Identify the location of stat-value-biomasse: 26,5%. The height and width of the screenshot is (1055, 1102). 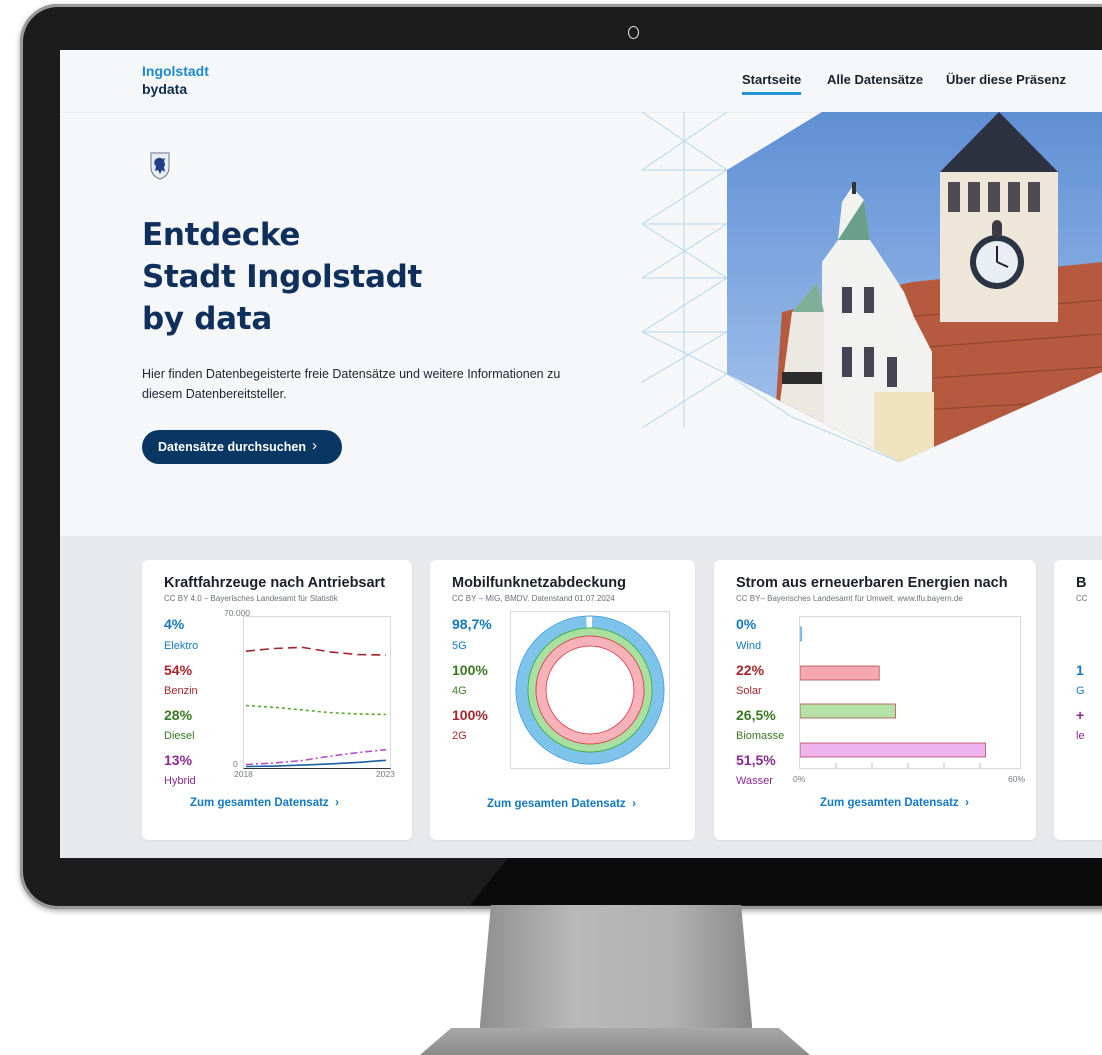
(756, 715).